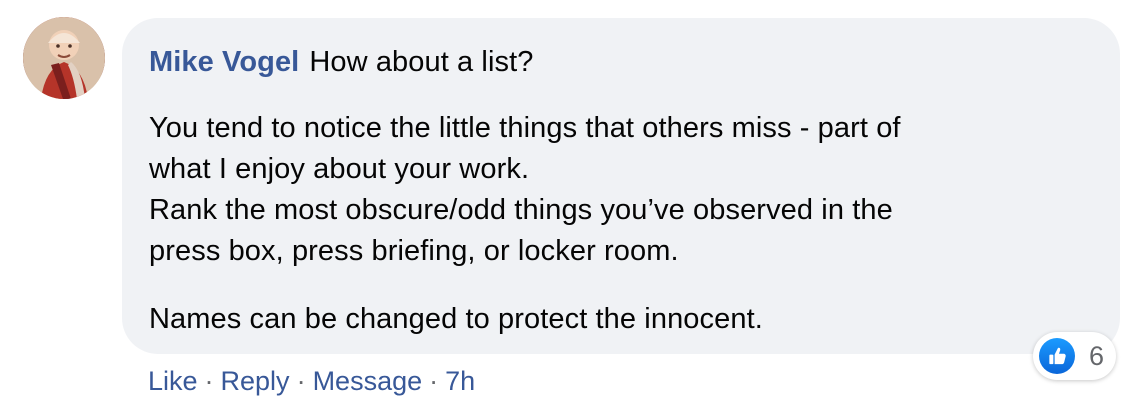 This screenshot has height=408, width=1140. Describe the element at coordinates (173, 381) in the screenshot. I see `like-action-link: Like` at that location.